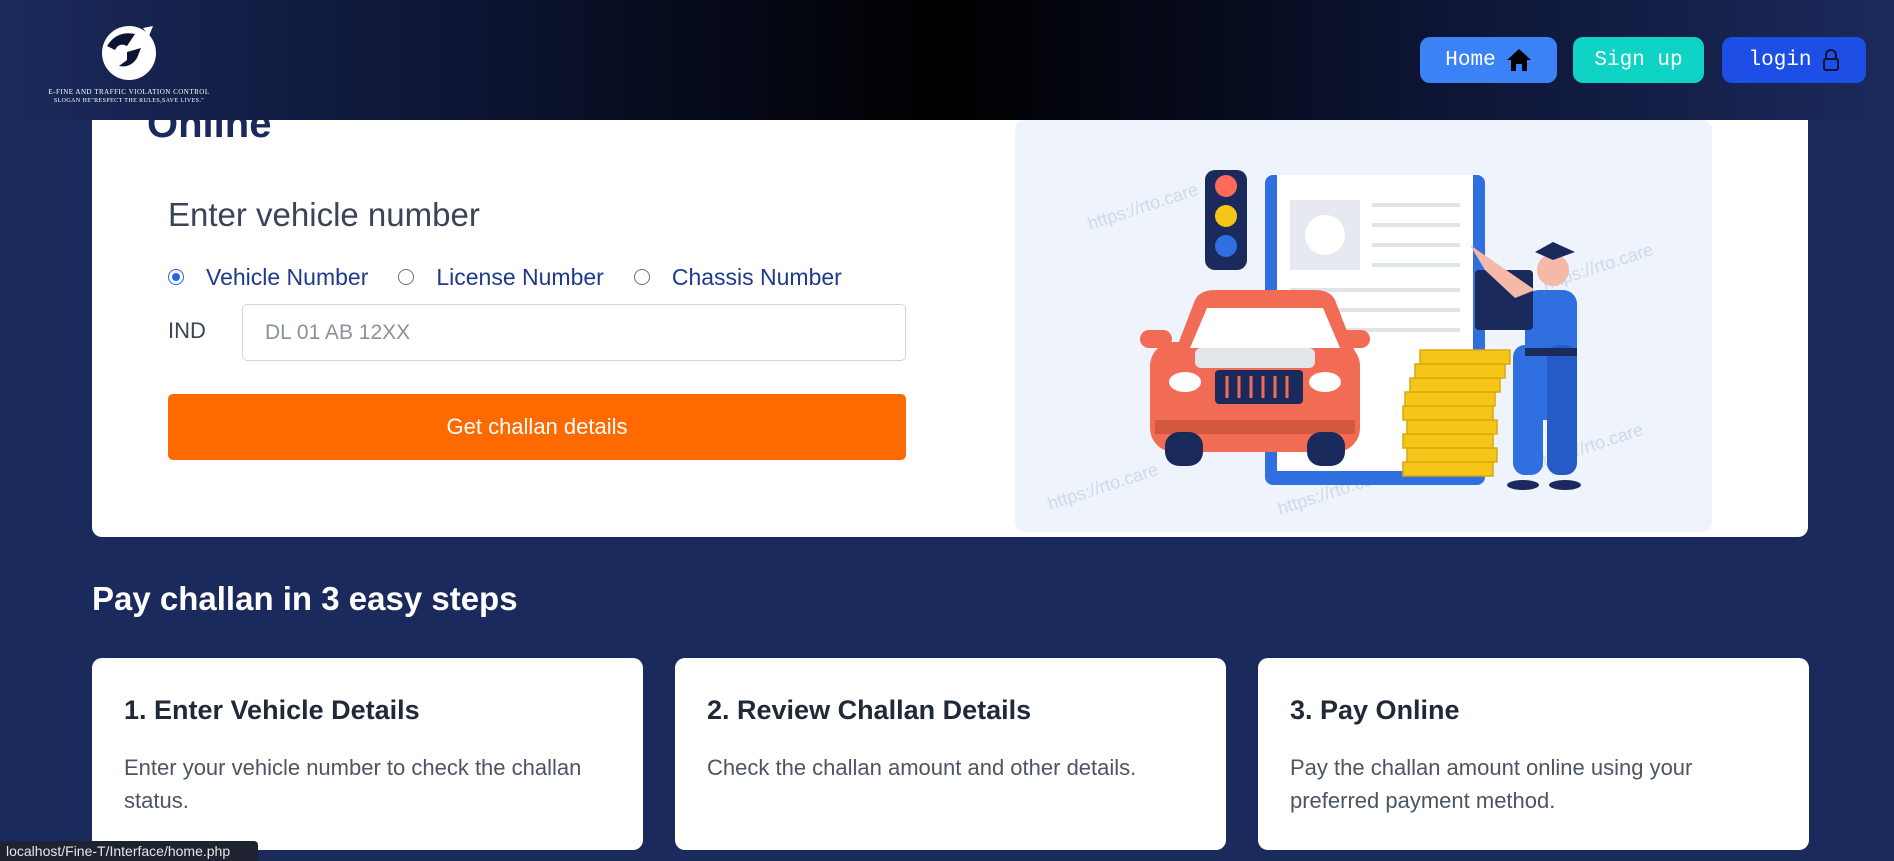  What do you see at coordinates (641, 277) in the screenshot?
I see `radio-chassis-number` at bounding box center [641, 277].